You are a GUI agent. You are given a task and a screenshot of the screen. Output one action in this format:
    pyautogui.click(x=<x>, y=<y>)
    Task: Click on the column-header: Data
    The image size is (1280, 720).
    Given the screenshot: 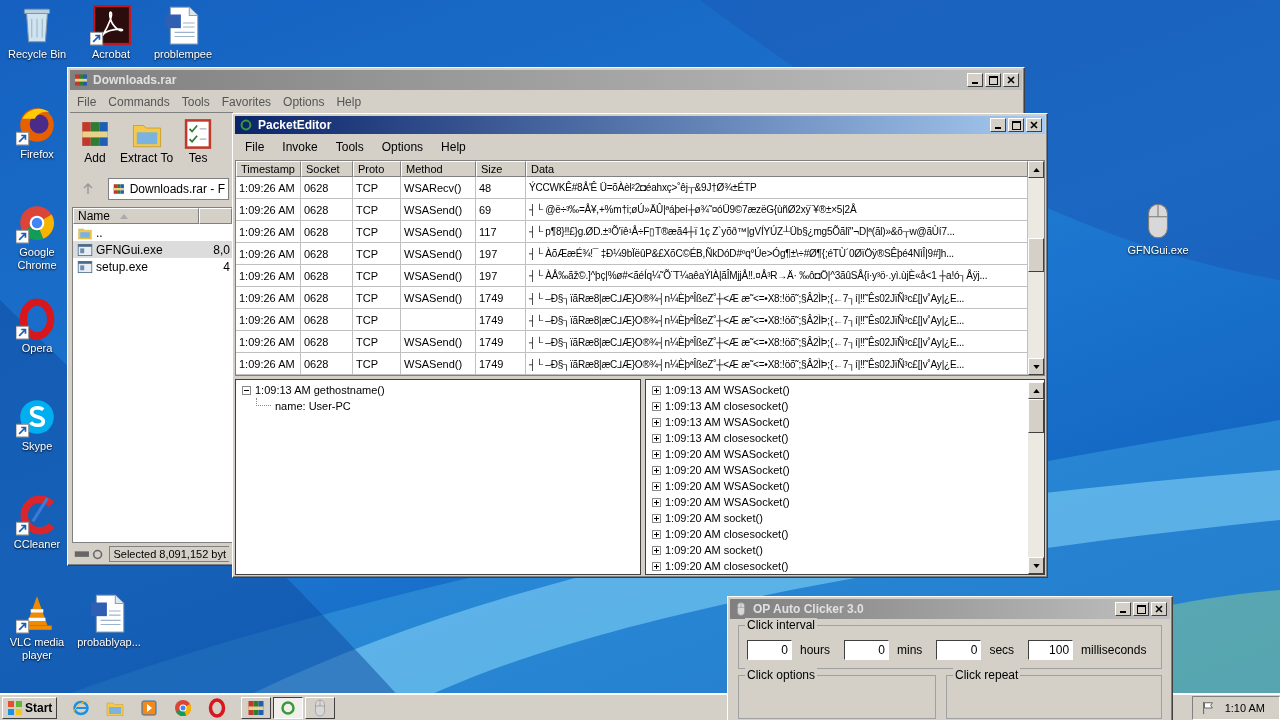 What is the action you would take?
    pyautogui.click(x=777, y=169)
    